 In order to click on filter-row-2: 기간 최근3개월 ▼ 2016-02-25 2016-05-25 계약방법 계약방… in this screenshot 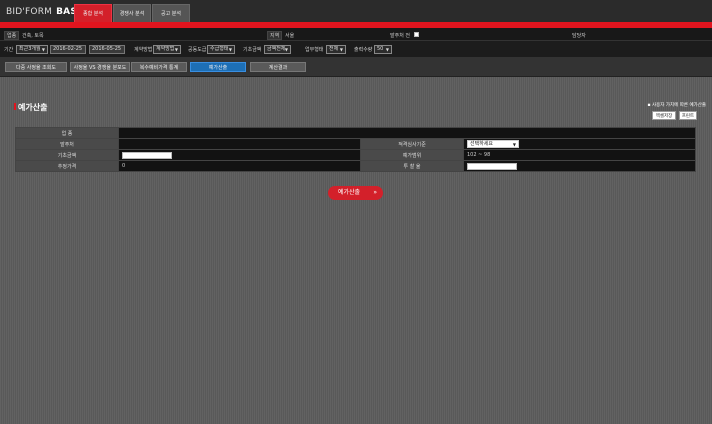, I will do `click(356, 49)`.